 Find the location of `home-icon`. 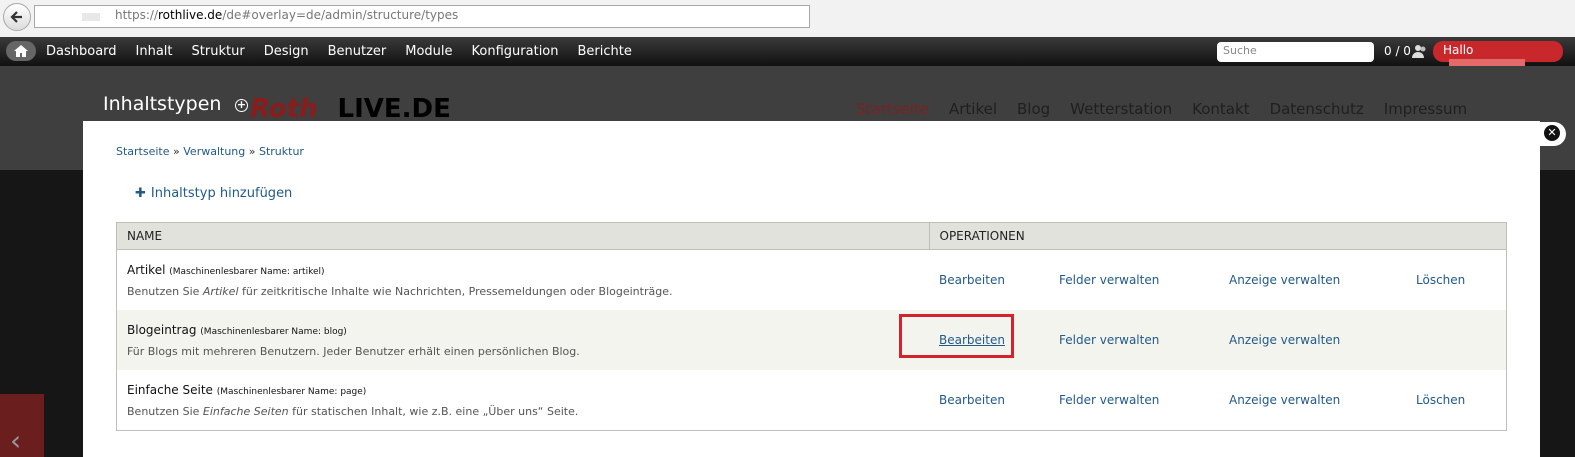

home-icon is located at coordinates (21, 51).